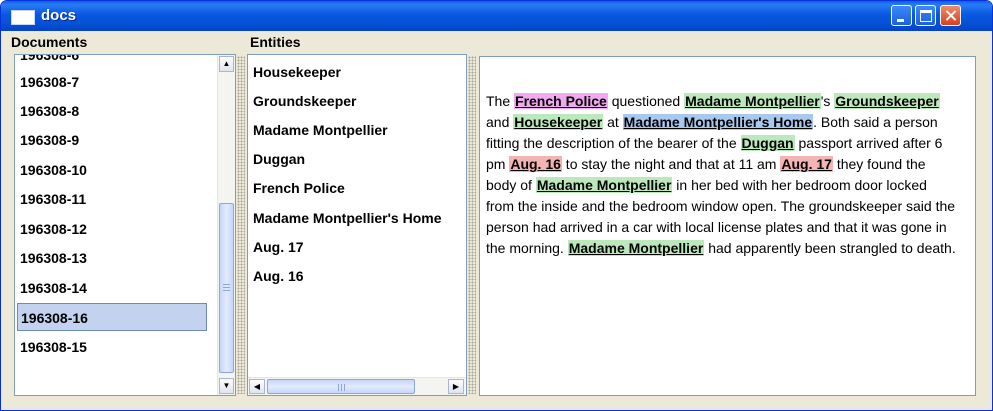 The width and height of the screenshot is (993, 411). What do you see at coordinates (671, 164) in the screenshot?
I see `text-segment: to stay the night and that at 11 am` at bounding box center [671, 164].